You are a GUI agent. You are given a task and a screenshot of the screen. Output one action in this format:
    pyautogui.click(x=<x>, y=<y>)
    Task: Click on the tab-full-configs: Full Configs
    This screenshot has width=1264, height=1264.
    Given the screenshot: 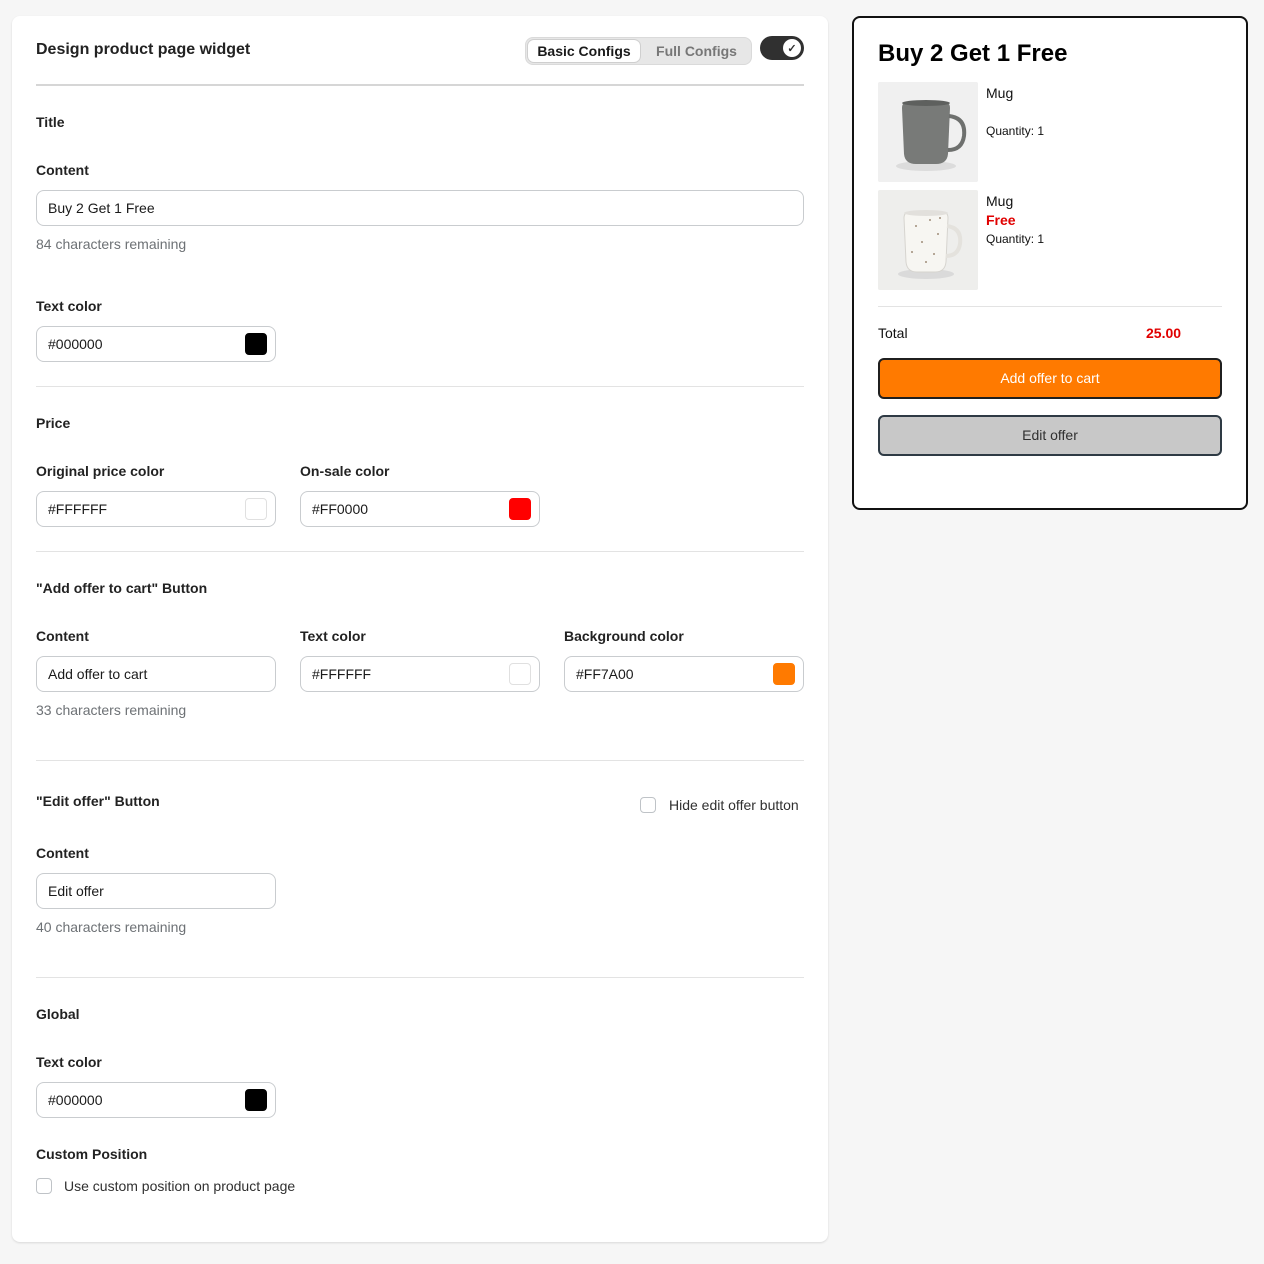 What is the action you would take?
    pyautogui.click(x=696, y=51)
    